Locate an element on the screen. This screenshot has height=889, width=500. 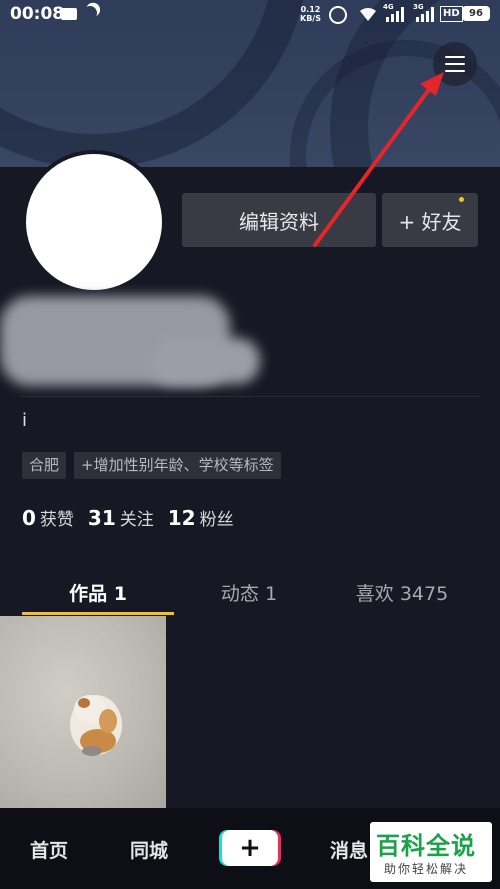
stat-followers: 12 粉丝 is located at coordinates (201, 517).